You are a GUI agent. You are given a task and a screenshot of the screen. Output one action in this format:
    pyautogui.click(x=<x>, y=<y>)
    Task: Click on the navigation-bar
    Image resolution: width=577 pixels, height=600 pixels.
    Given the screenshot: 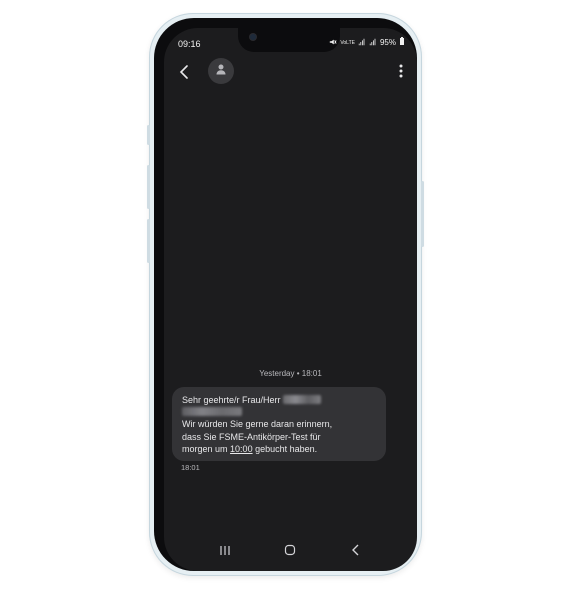 What is the action you would take?
    pyautogui.click(x=290, y=550)
    